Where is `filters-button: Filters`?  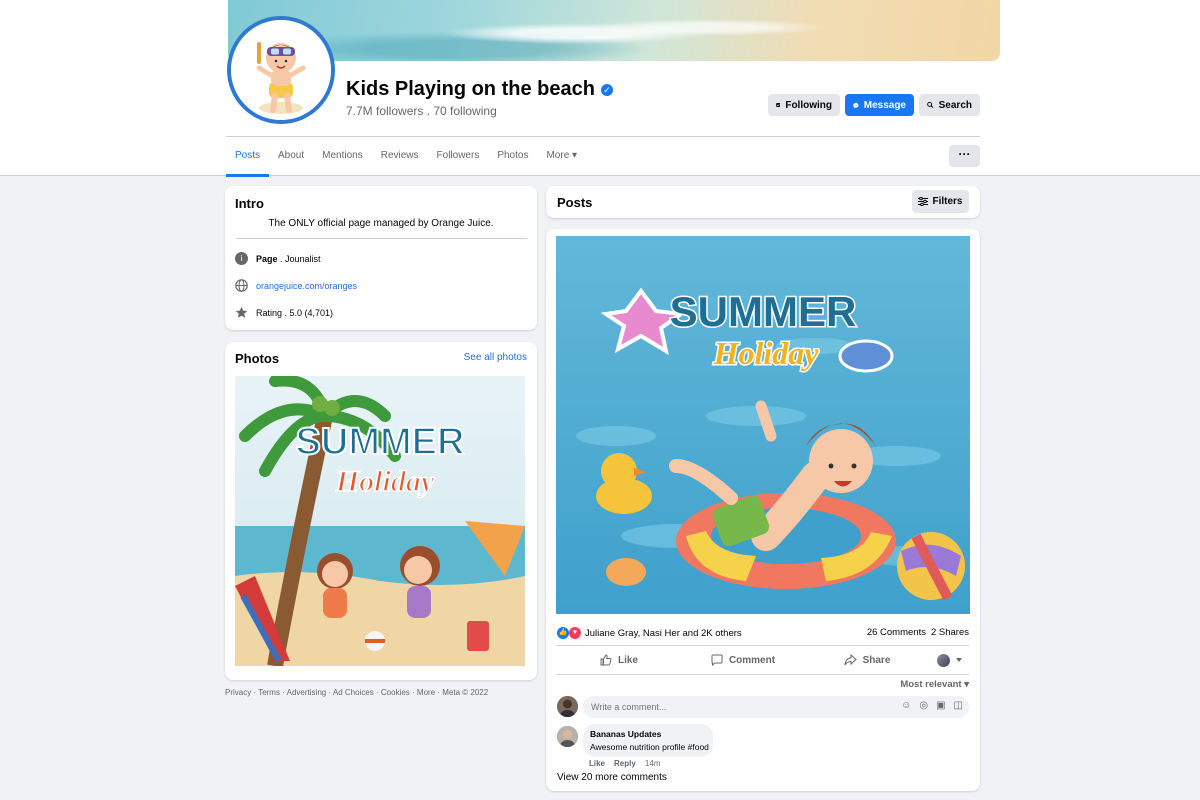
filters-button: Filters is located at coordinates (940, 201).